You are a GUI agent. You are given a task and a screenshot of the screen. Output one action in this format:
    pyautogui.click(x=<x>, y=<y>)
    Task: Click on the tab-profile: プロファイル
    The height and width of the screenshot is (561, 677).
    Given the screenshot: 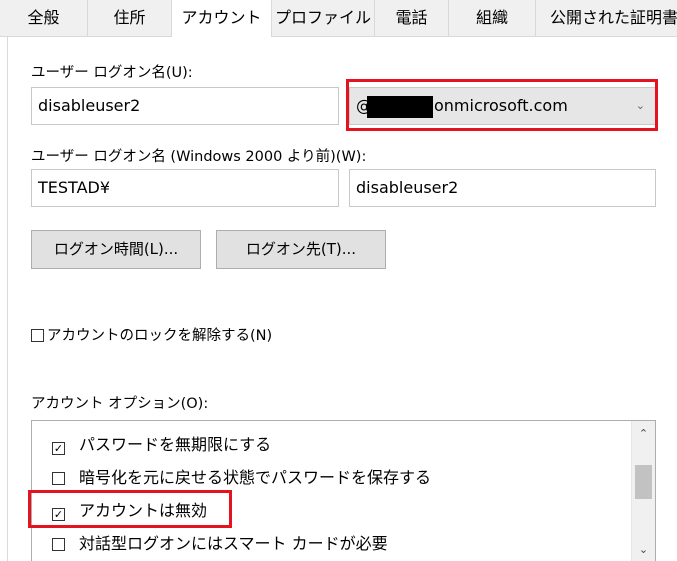 What is the action you would take?
    pyautogui.click(x=323, y=18)
    